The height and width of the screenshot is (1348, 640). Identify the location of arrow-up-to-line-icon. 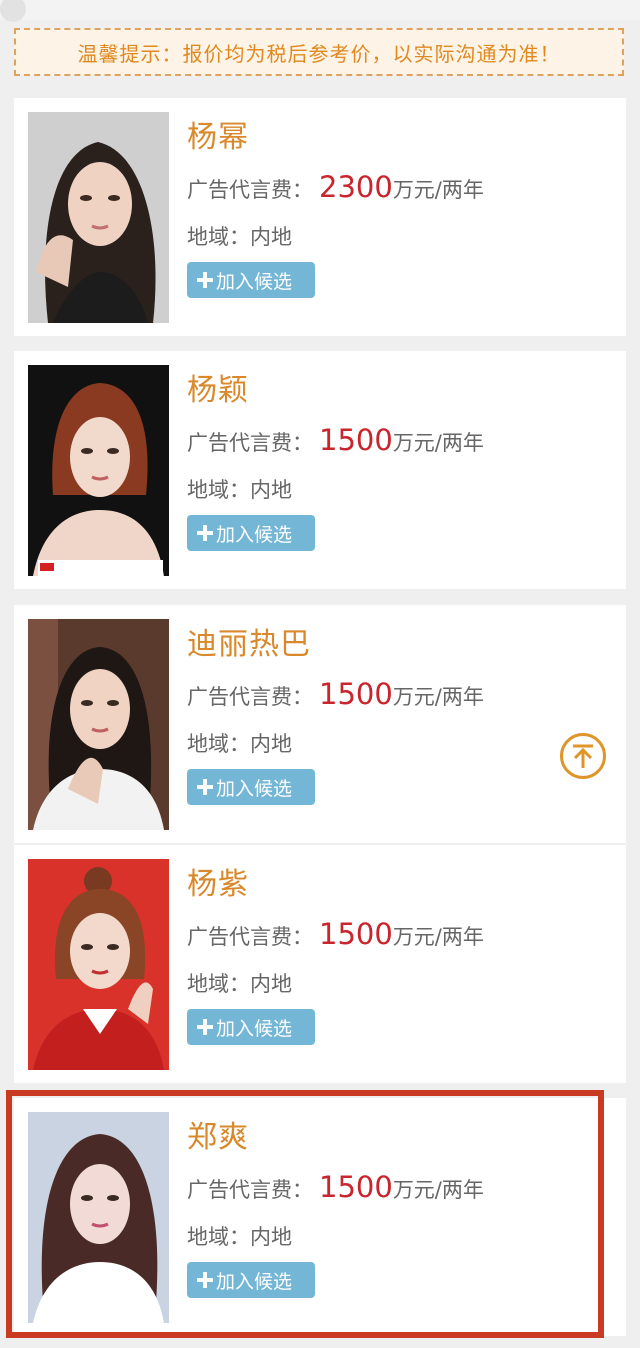
(583, 756).